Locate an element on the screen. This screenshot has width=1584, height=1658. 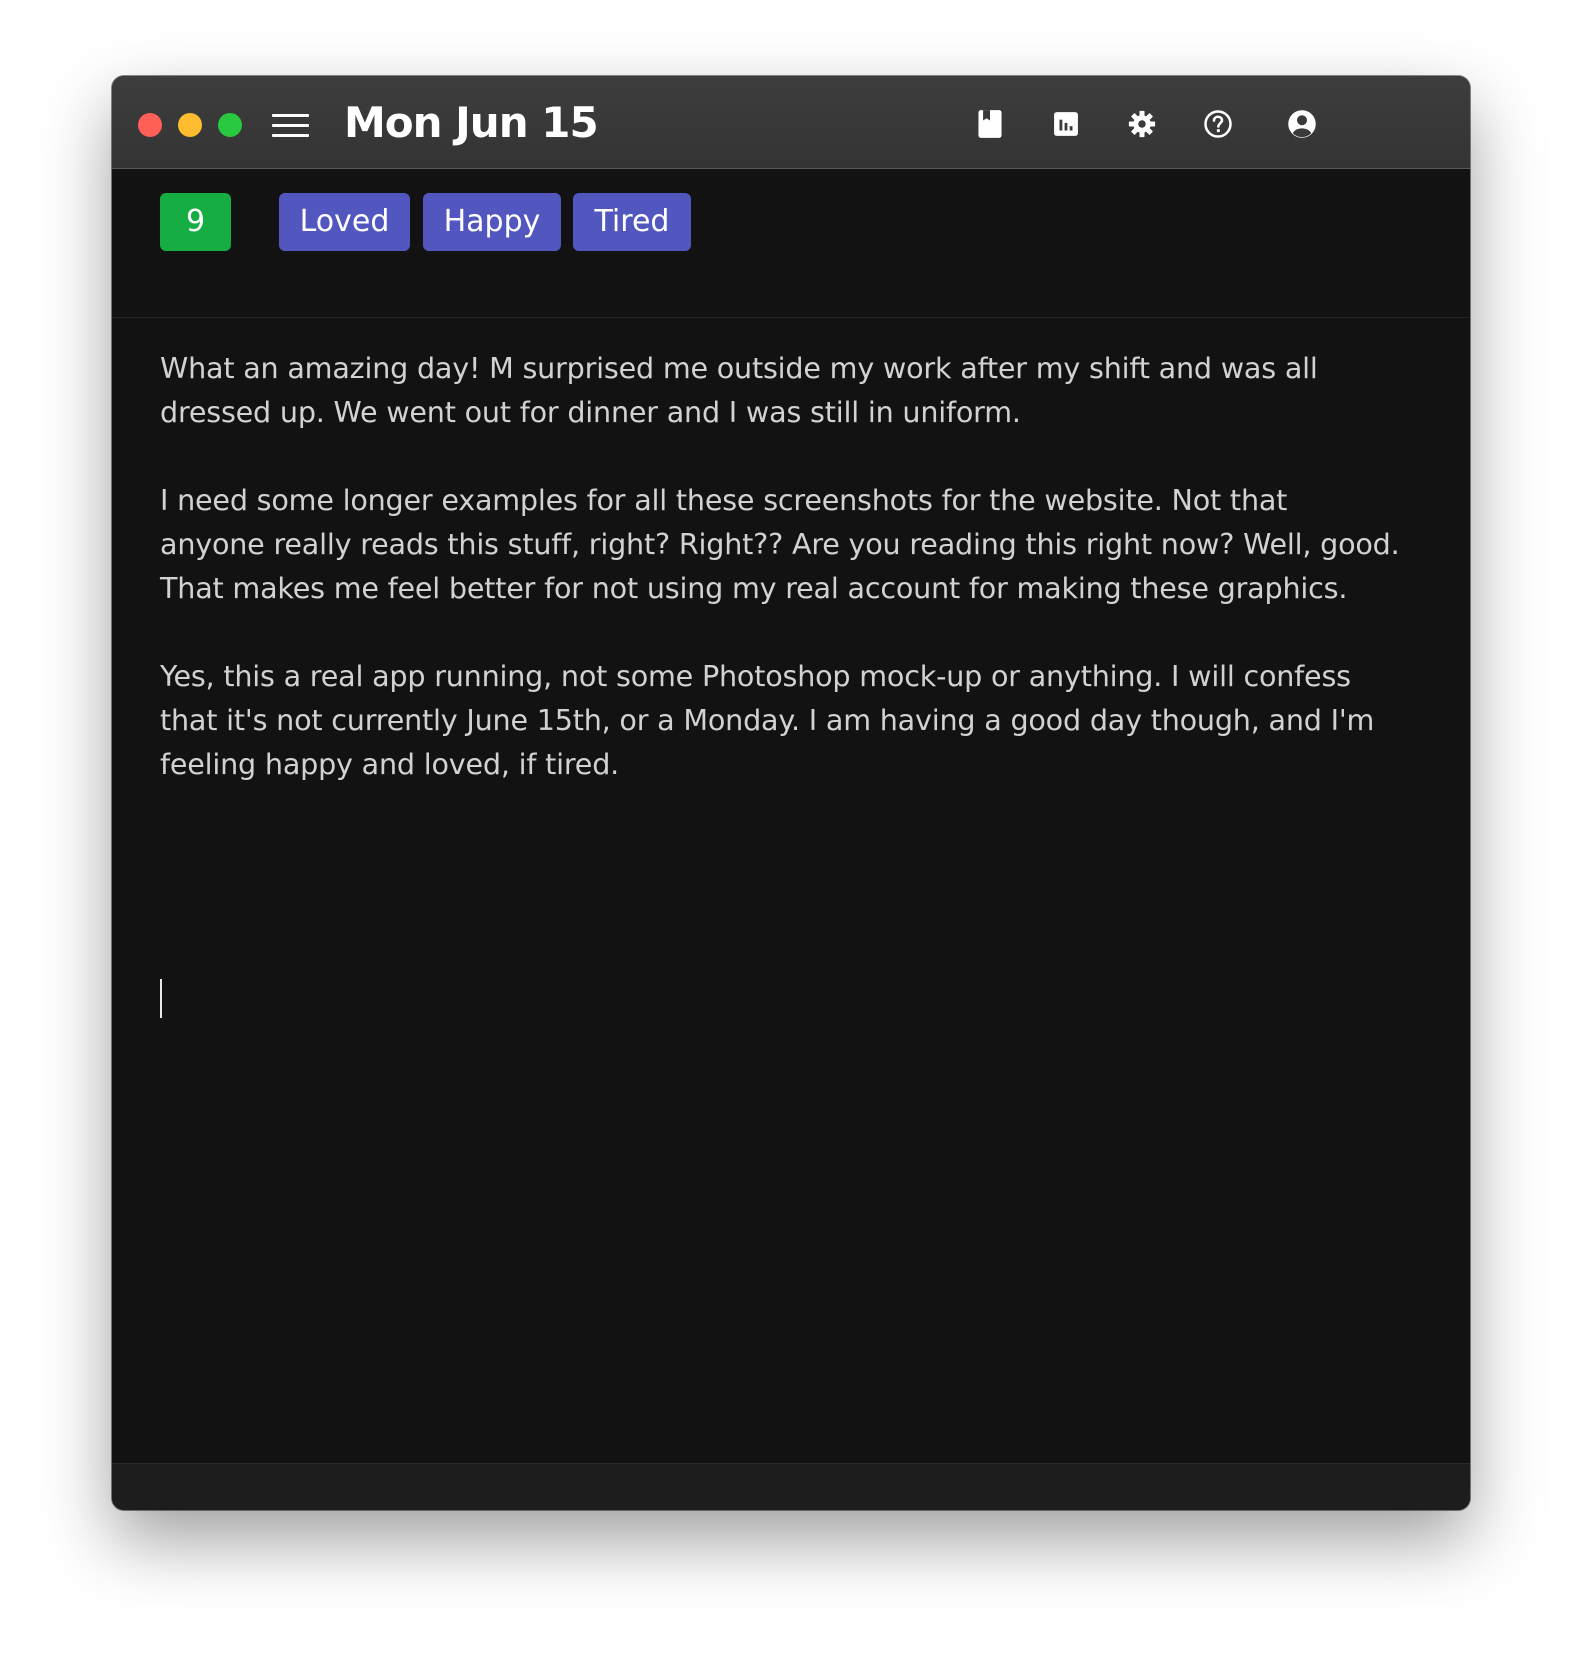
zoom-window-button is located at coordinates (230, 125).